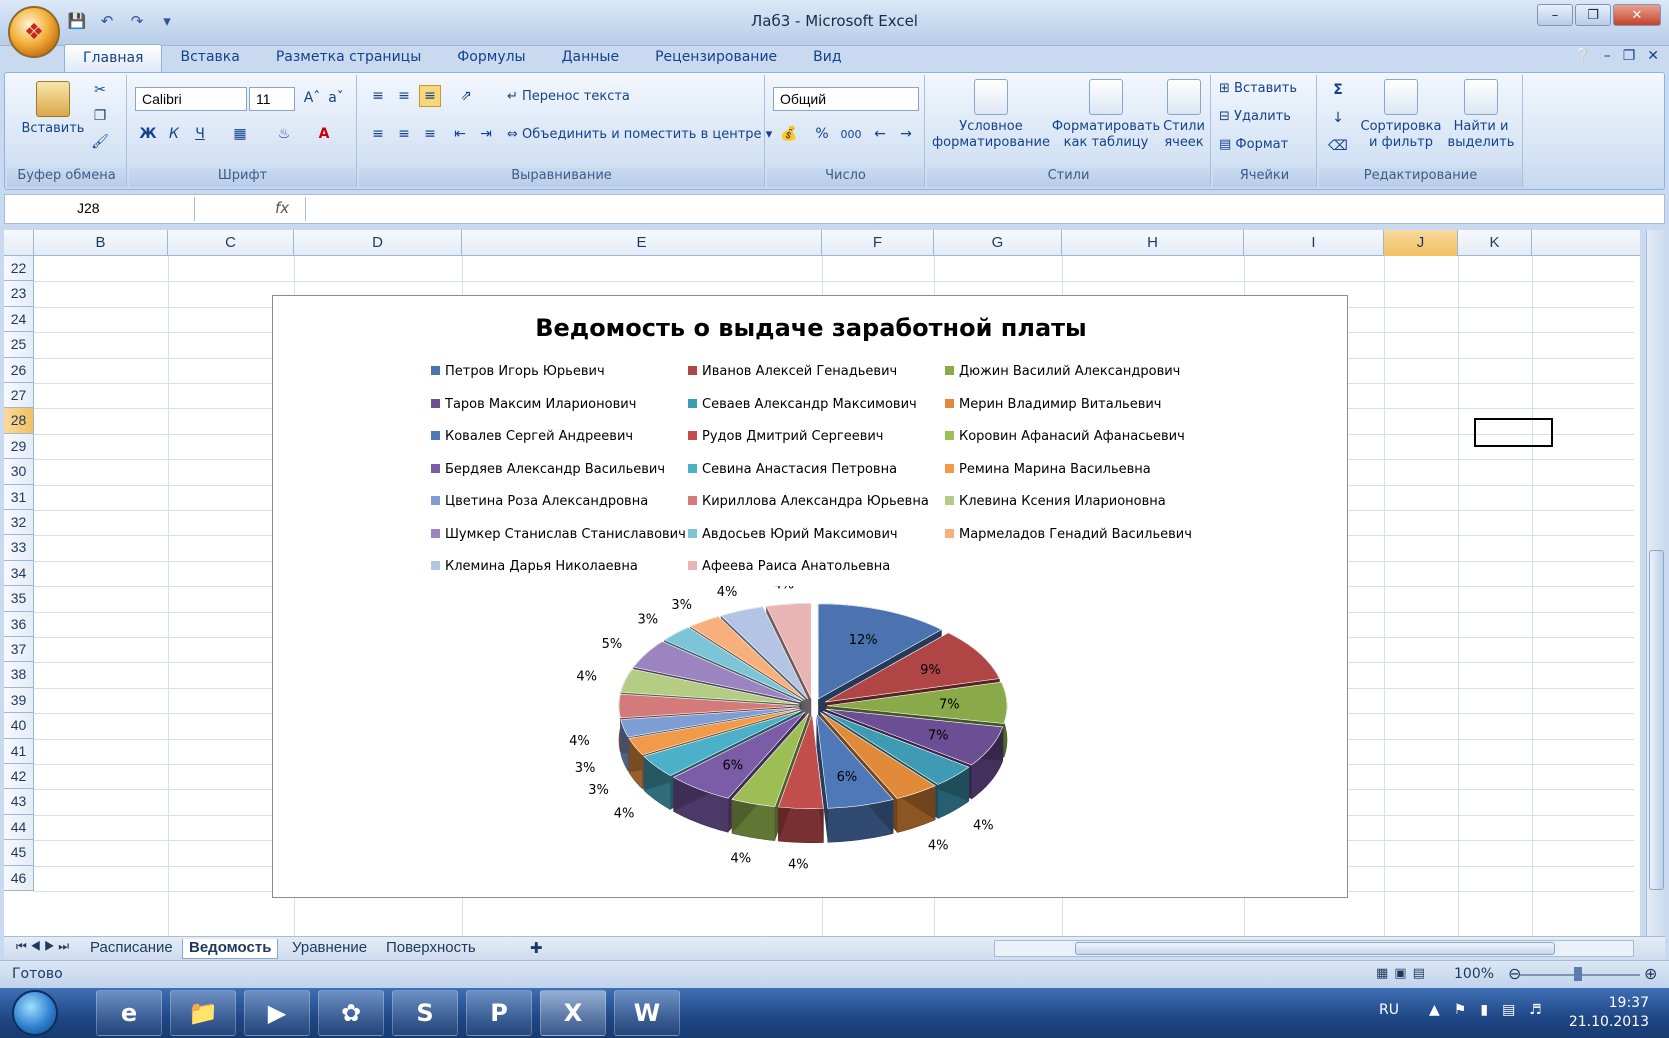 The width and height of the screenshot is (1669, 1038). Describe the element at coordinates (19, 319) in the screenshot. I see `row-header: 24` at that location.